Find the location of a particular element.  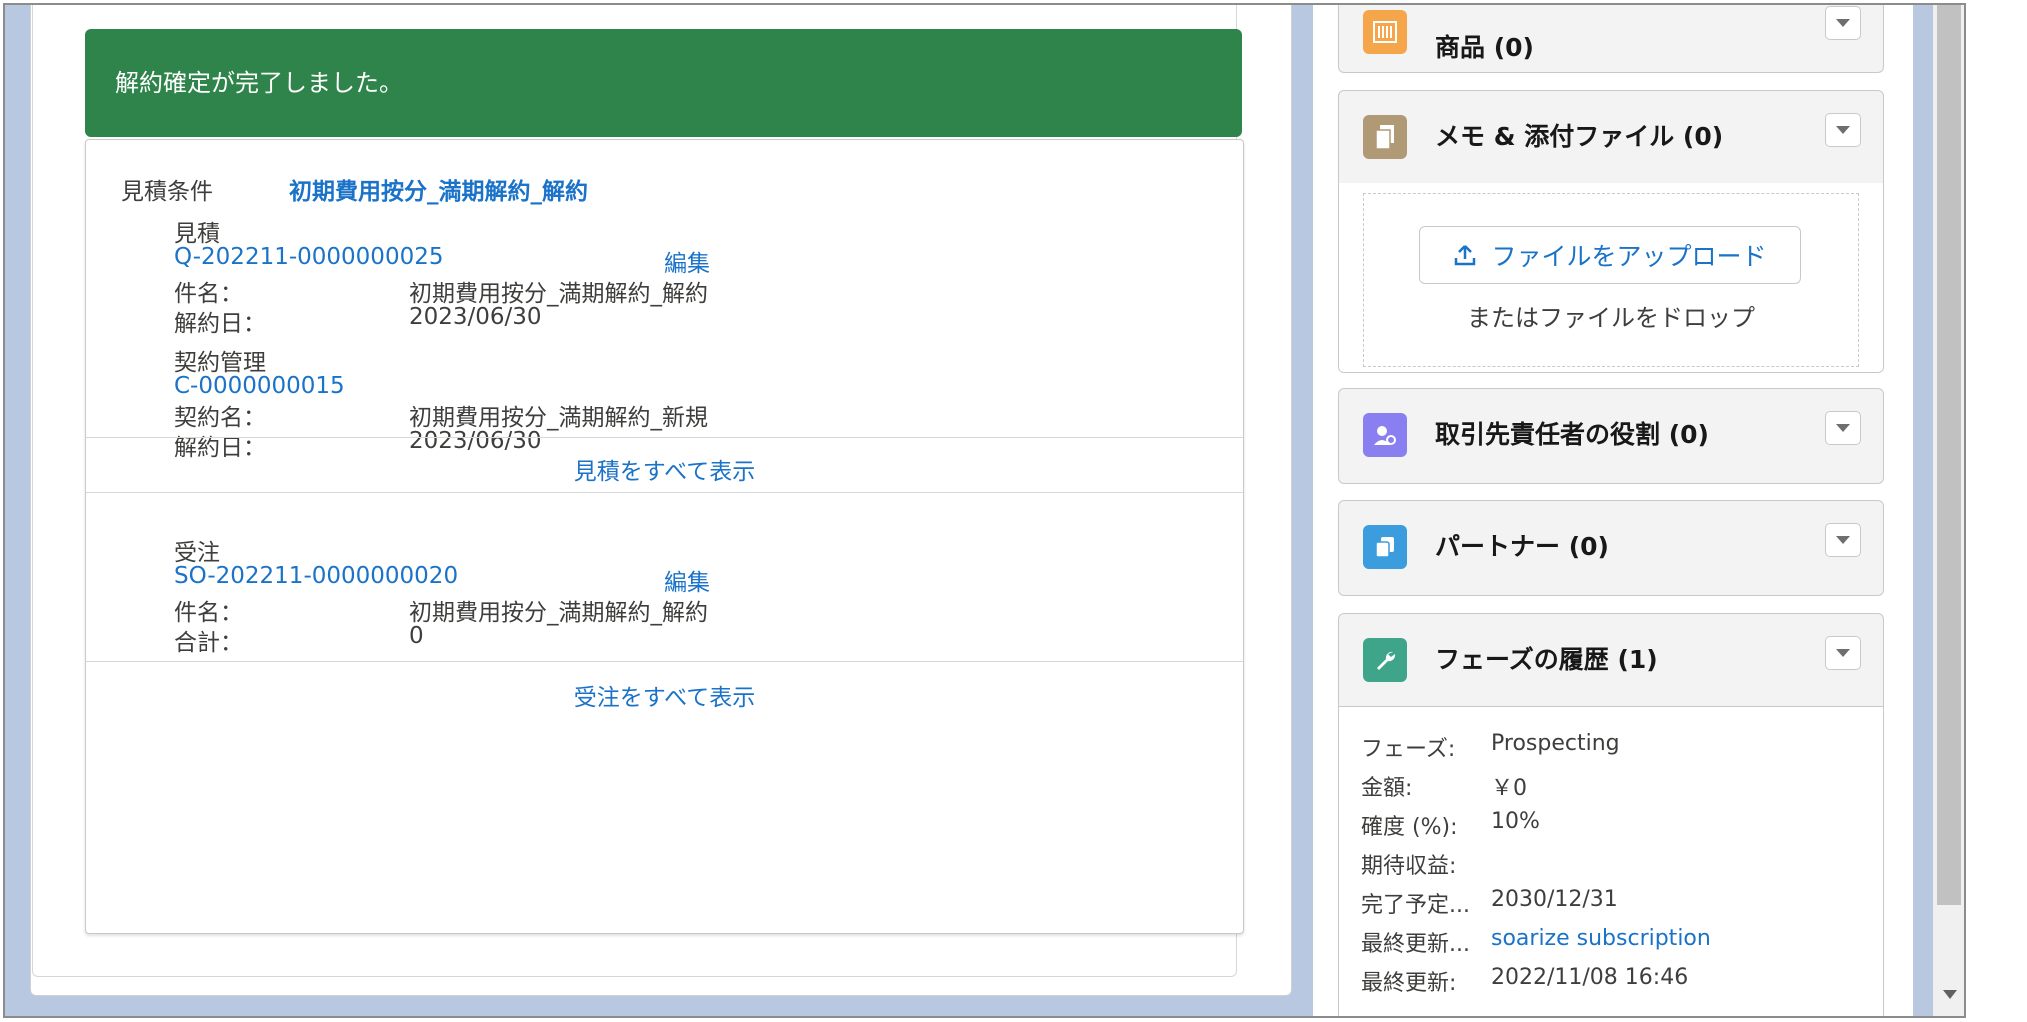

quote-number-link: Q-202211-0000000025 is located at coordinates (308, 257).